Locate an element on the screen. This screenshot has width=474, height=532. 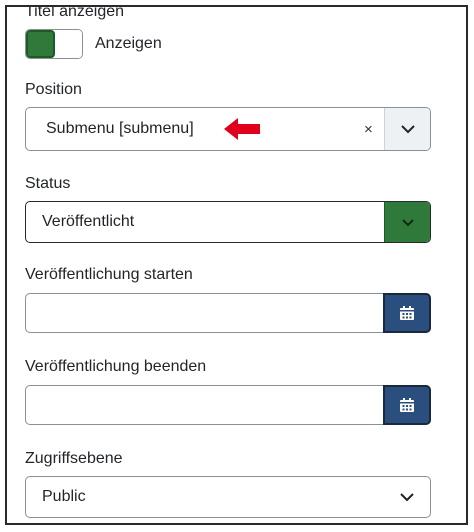
status-selected-value: Veröffentlicht is located at coordinates (88, 221).